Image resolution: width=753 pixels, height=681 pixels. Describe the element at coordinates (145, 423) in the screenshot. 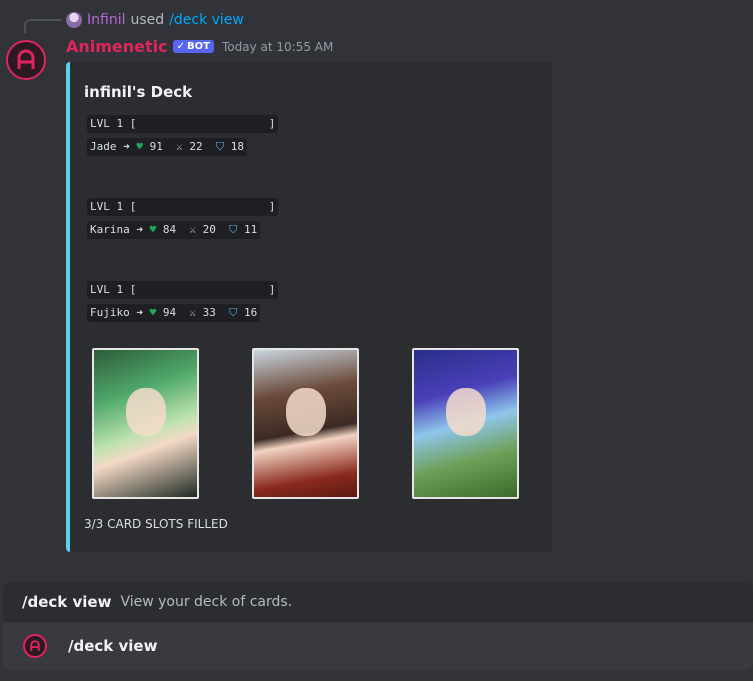

I see `card-image-jade` at that location.